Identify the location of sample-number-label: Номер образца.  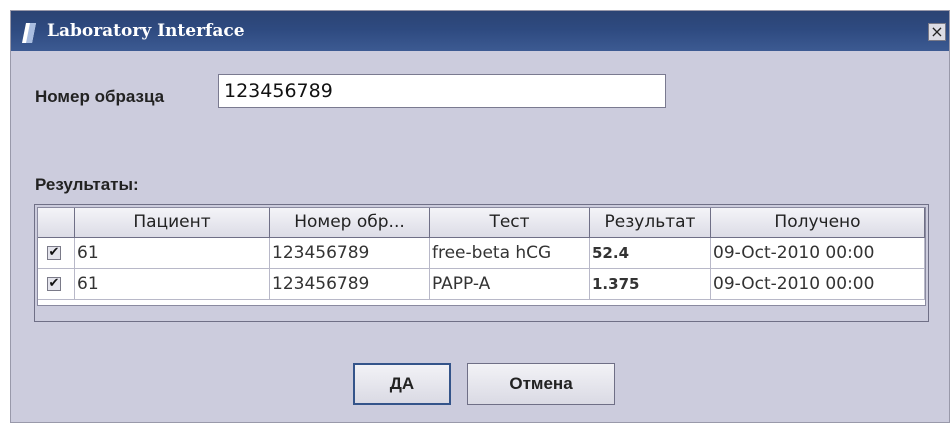
(100, 96).